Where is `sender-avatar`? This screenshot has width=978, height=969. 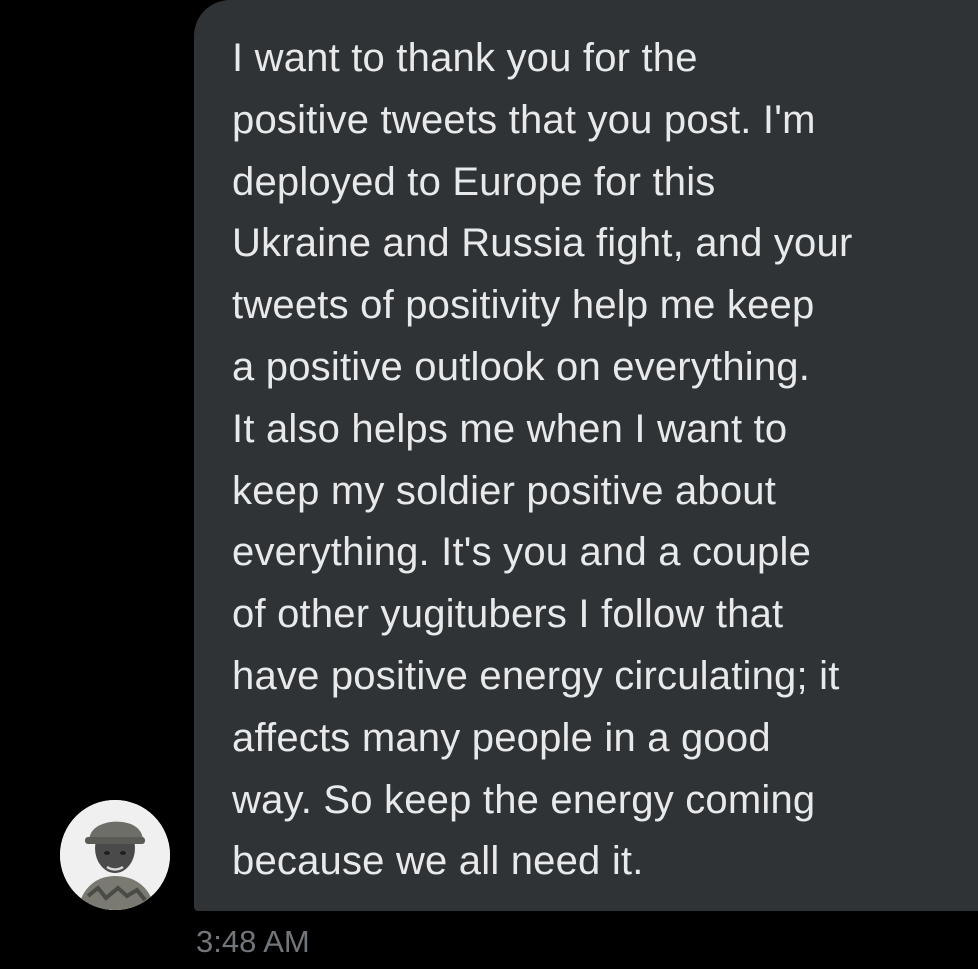 sender-avatar is located at coordinates (115, 855).